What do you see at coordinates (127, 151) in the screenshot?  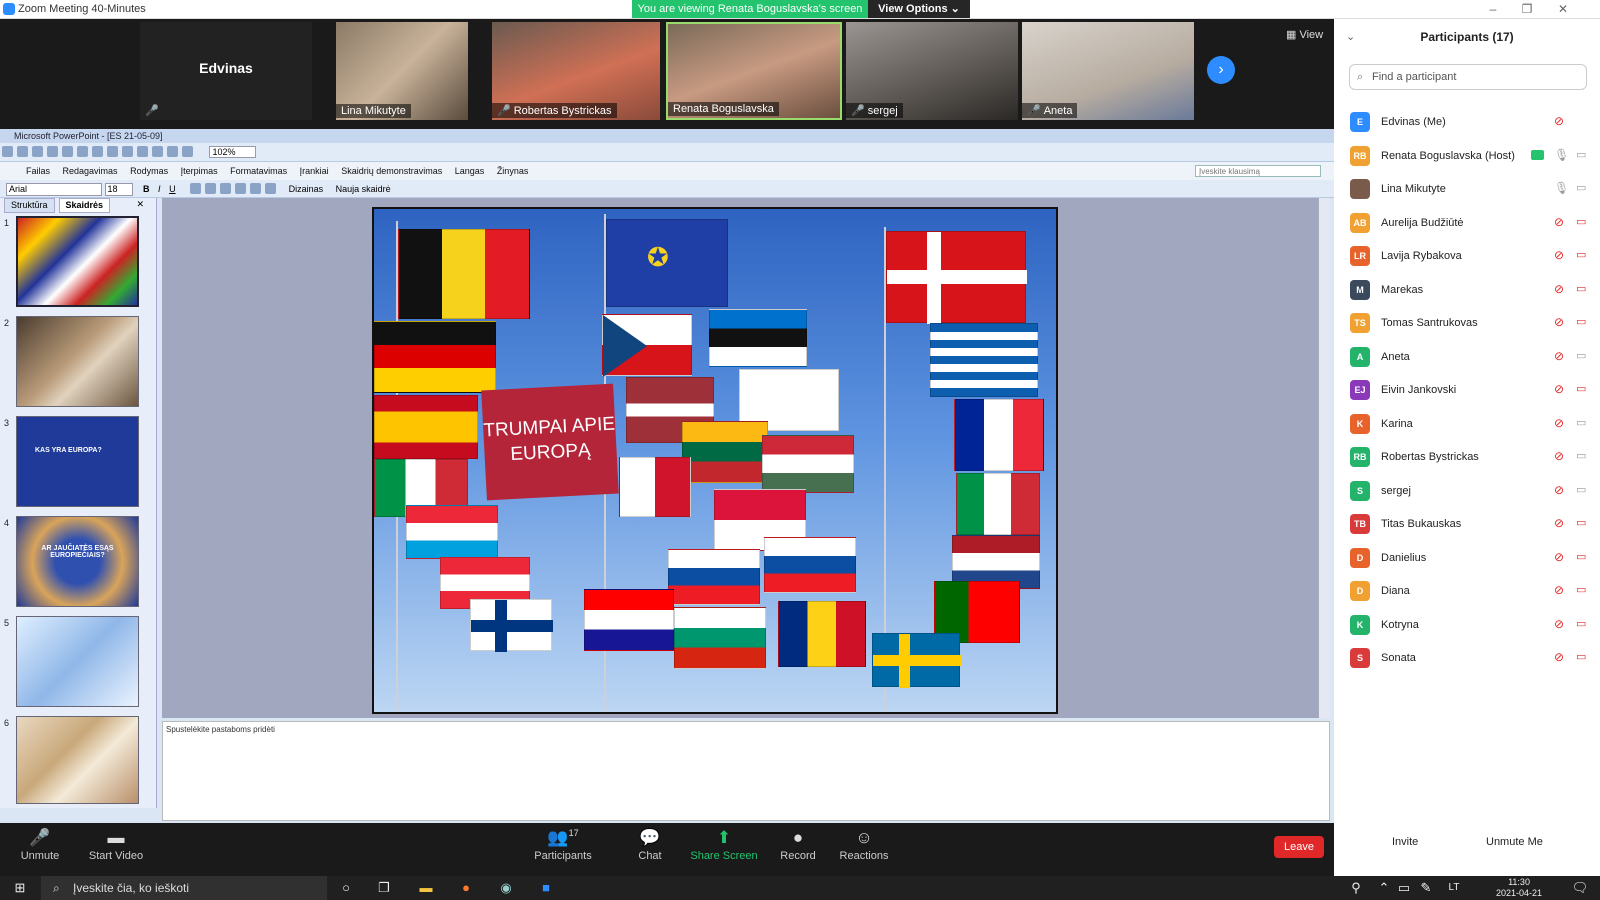 I see `paste-icon` at bounding box center [127, 151].